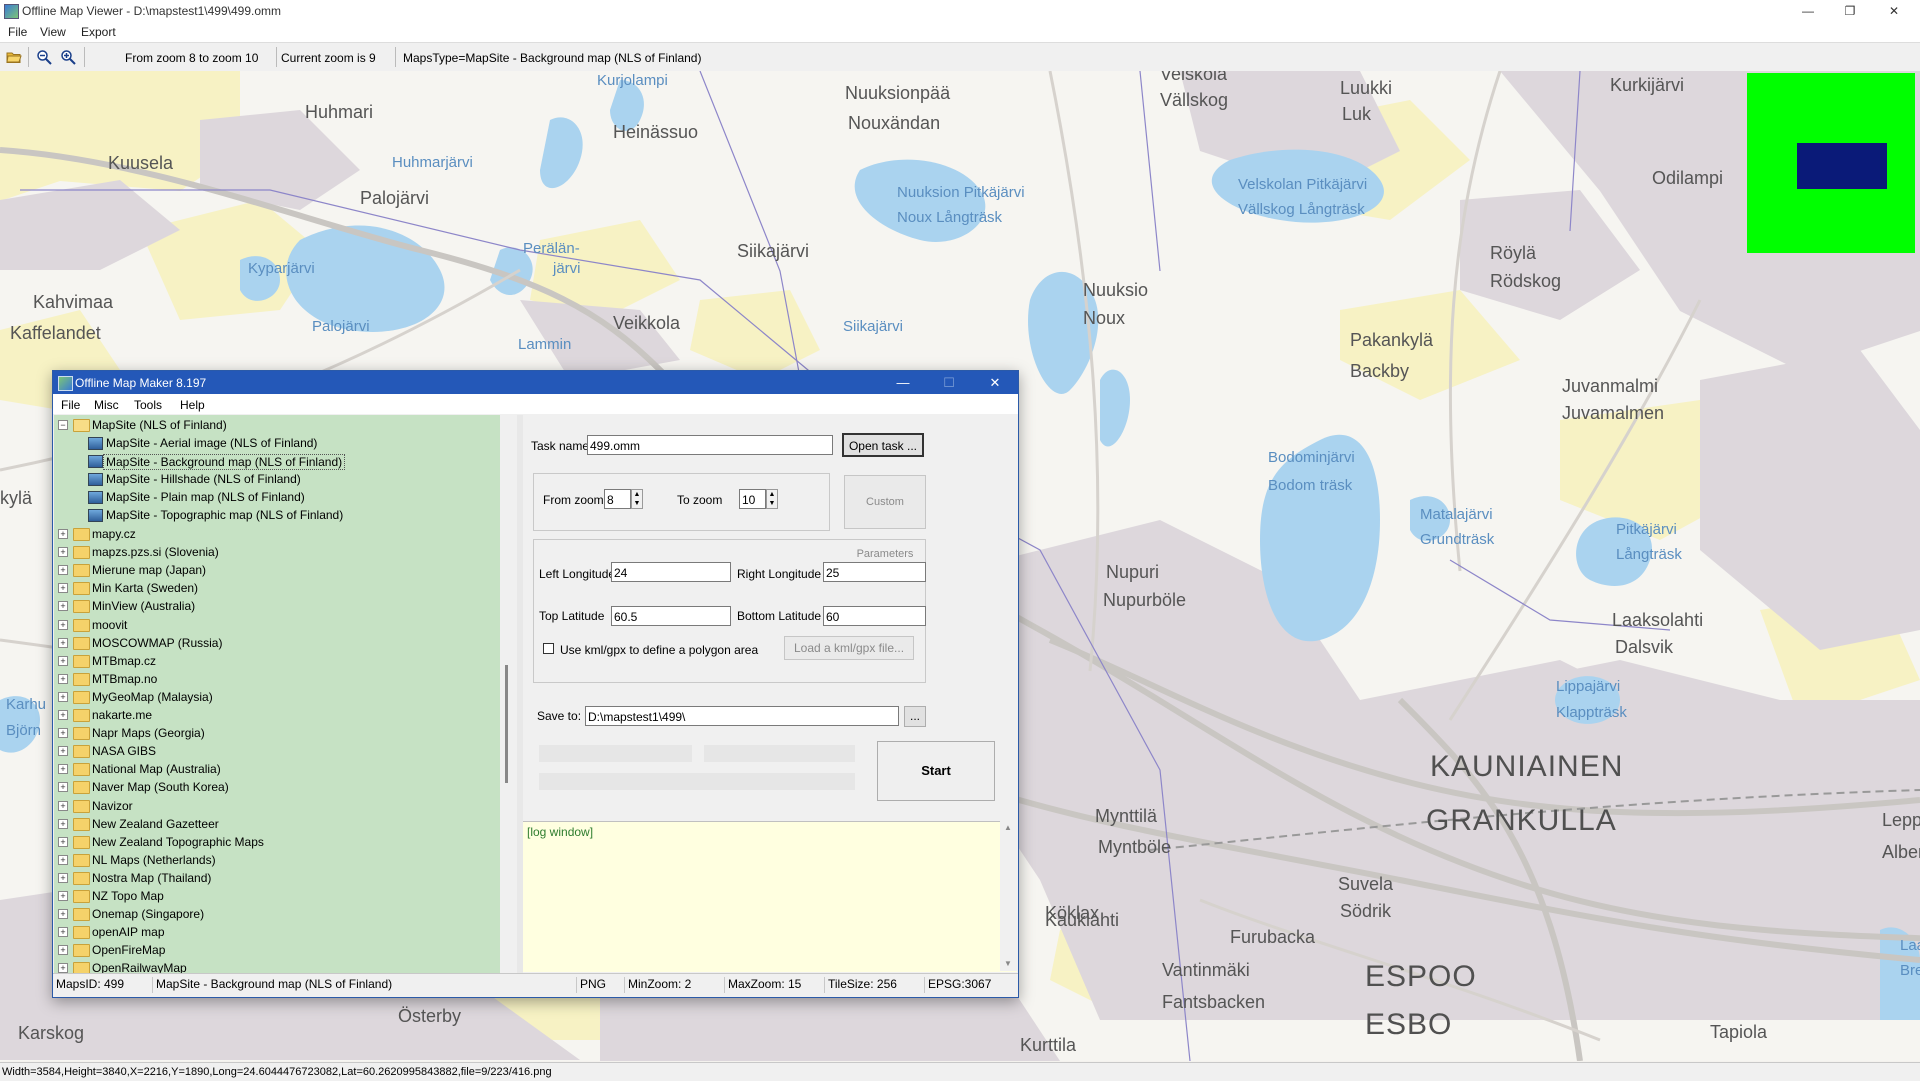 The image size is (1920, 1081). I want to click on place-label: Fantsbacken, so click(1214, 1002).